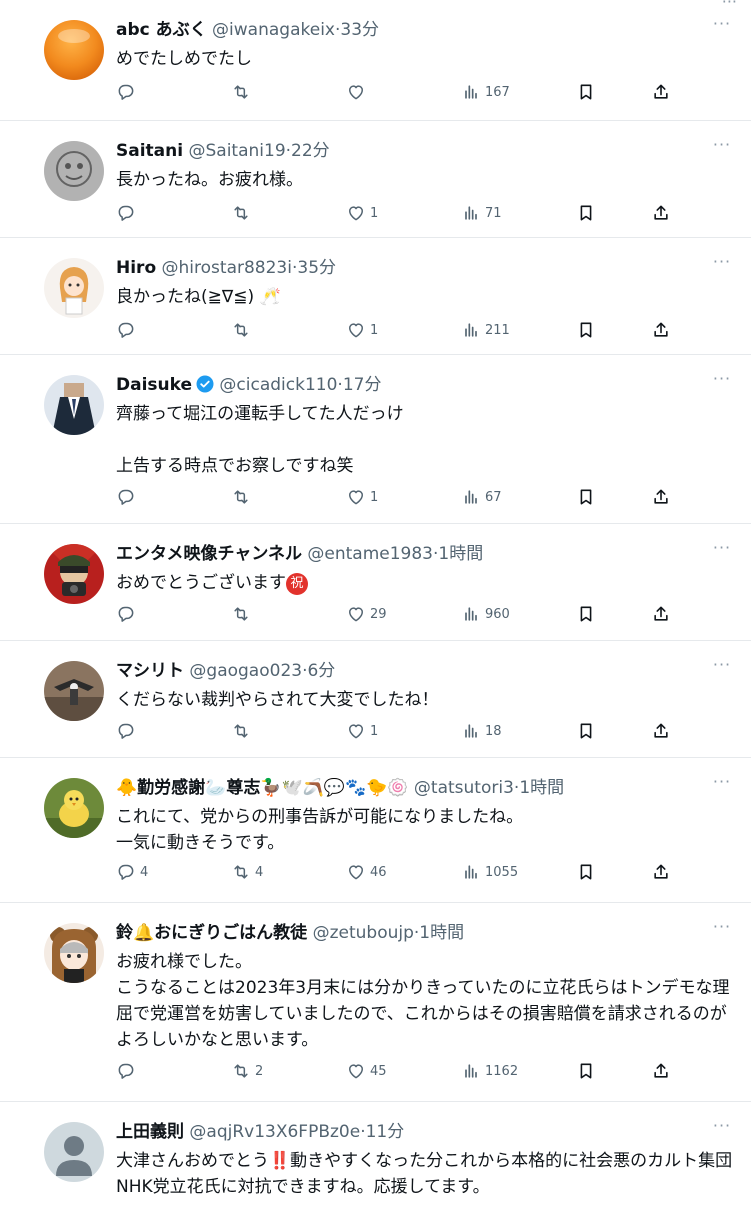  I want to click on timestamp: 11分, so click(385, 1132).